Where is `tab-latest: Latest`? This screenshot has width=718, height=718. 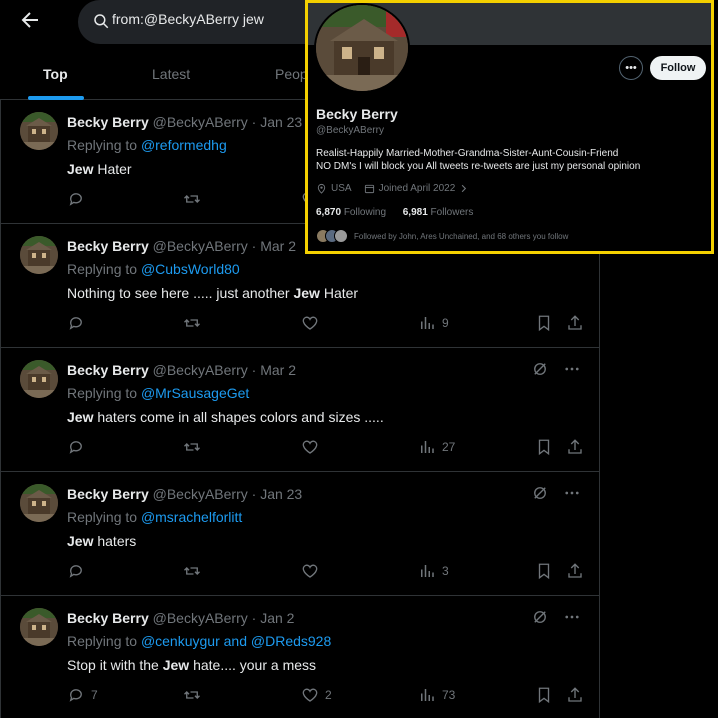 tab-latest: Latest is located at coordinates (171, 74).